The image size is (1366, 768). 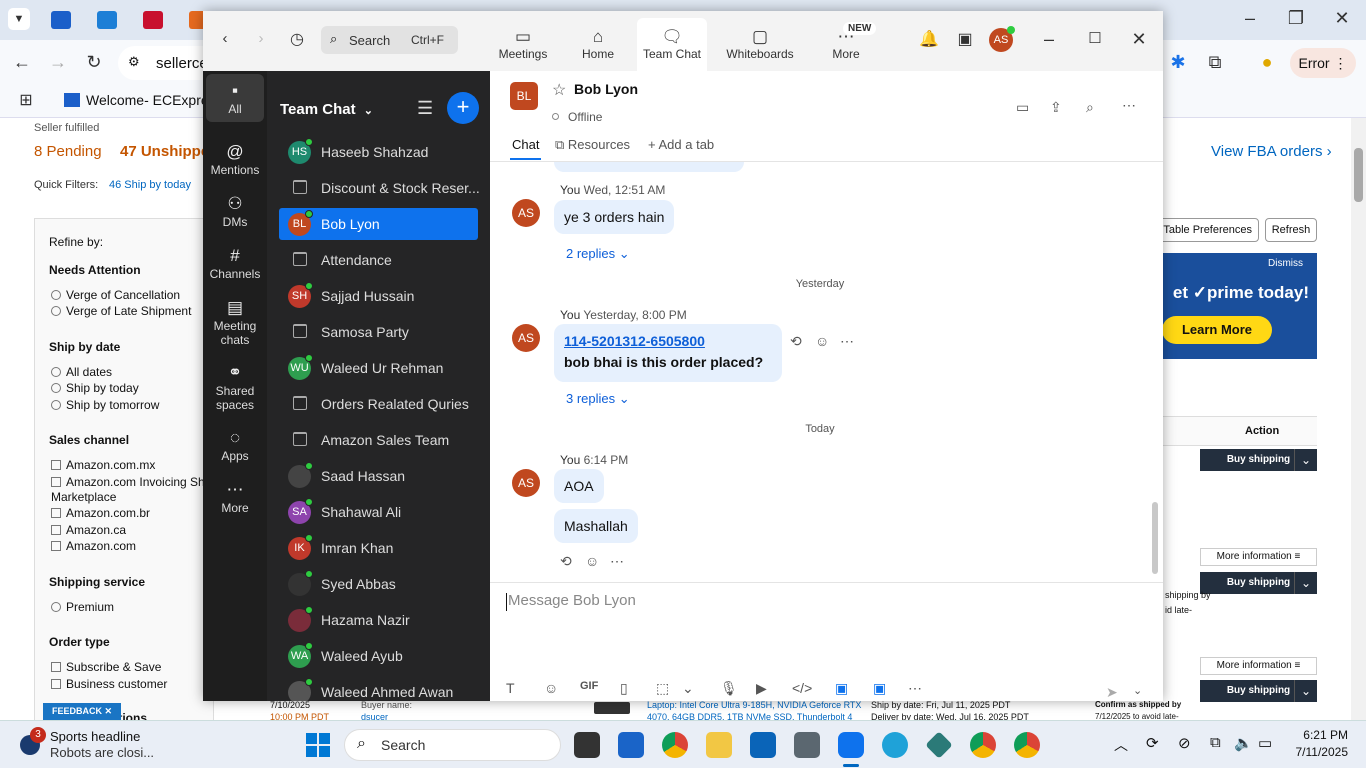 What do you see at coordinates (225, 38) in the screenshot?
I see `zoom-back-icon: ‹` at bounding box center [225, 38].